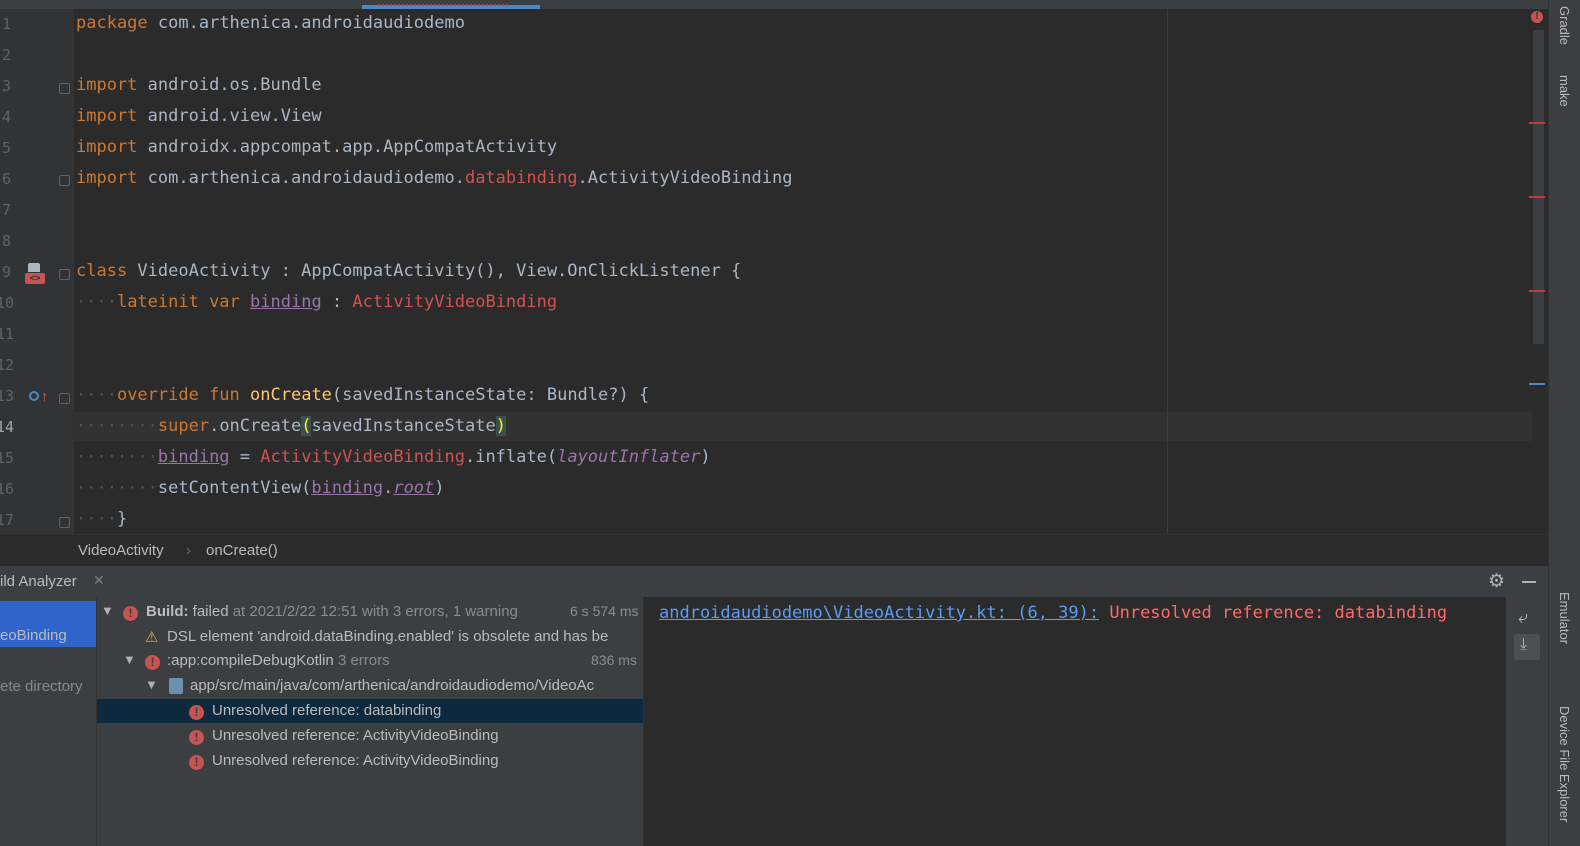  I want to click on console-error-text: Unresolved reference: databinding, so click(1278, 613).